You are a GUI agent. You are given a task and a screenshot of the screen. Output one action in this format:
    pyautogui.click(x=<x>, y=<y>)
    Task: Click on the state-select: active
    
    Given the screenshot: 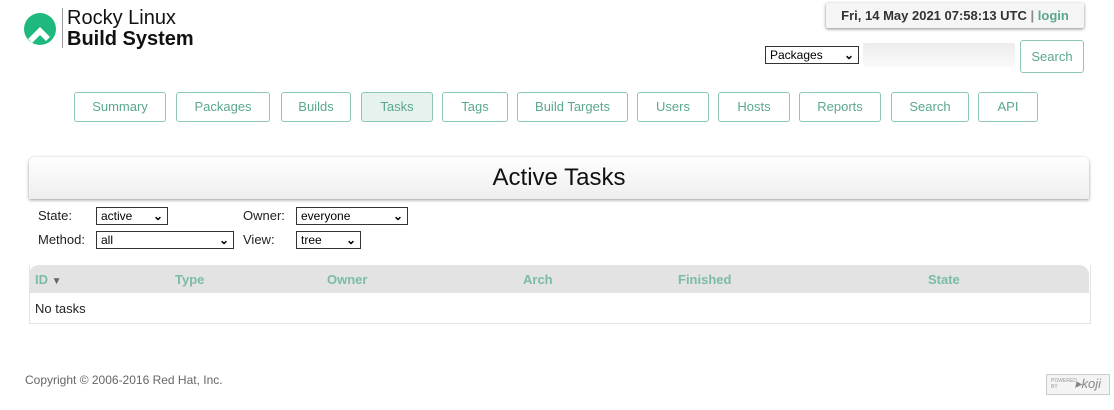 What is the action you would take?
    pyautogui.click(x=132, y=216)
    